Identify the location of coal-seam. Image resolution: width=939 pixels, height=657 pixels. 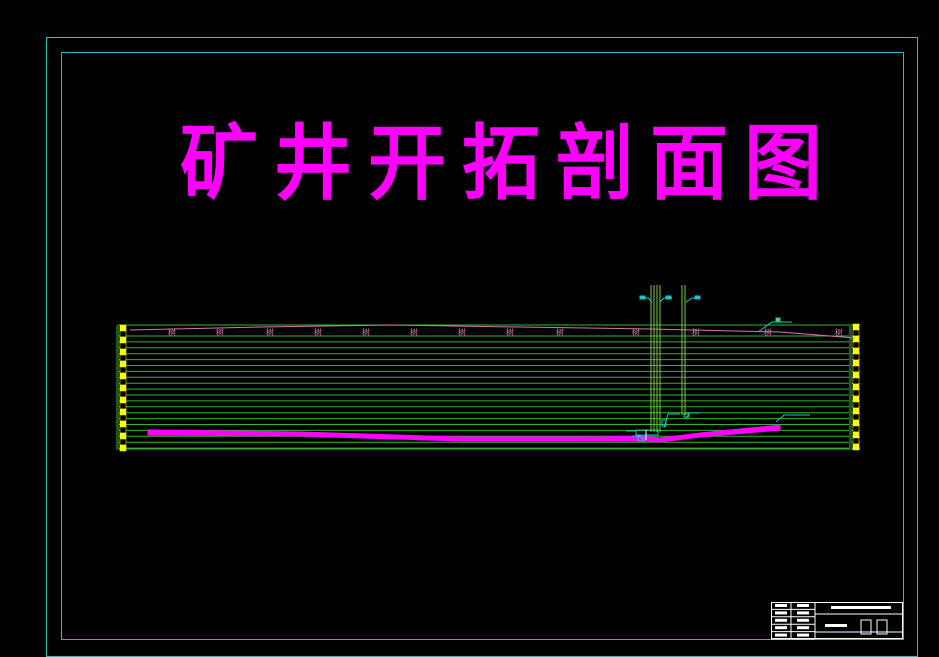
(464, 433).